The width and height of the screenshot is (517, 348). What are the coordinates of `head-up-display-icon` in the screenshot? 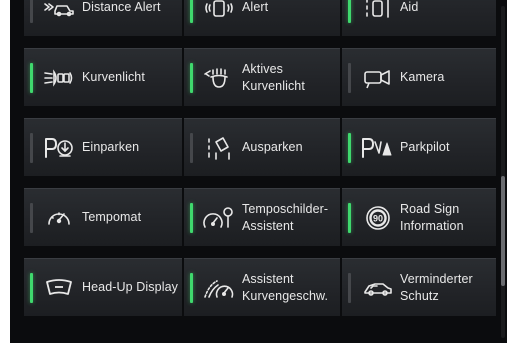 It's located at (59, 288).